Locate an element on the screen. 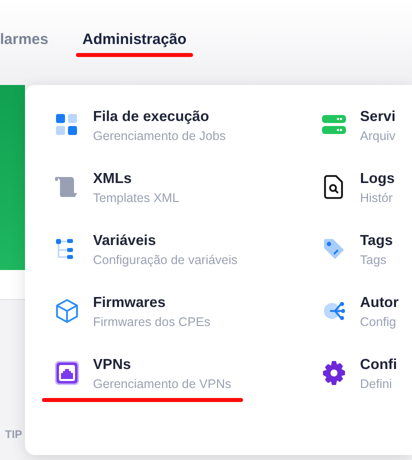  column-header: TIP is located at coordinates (13, 435).